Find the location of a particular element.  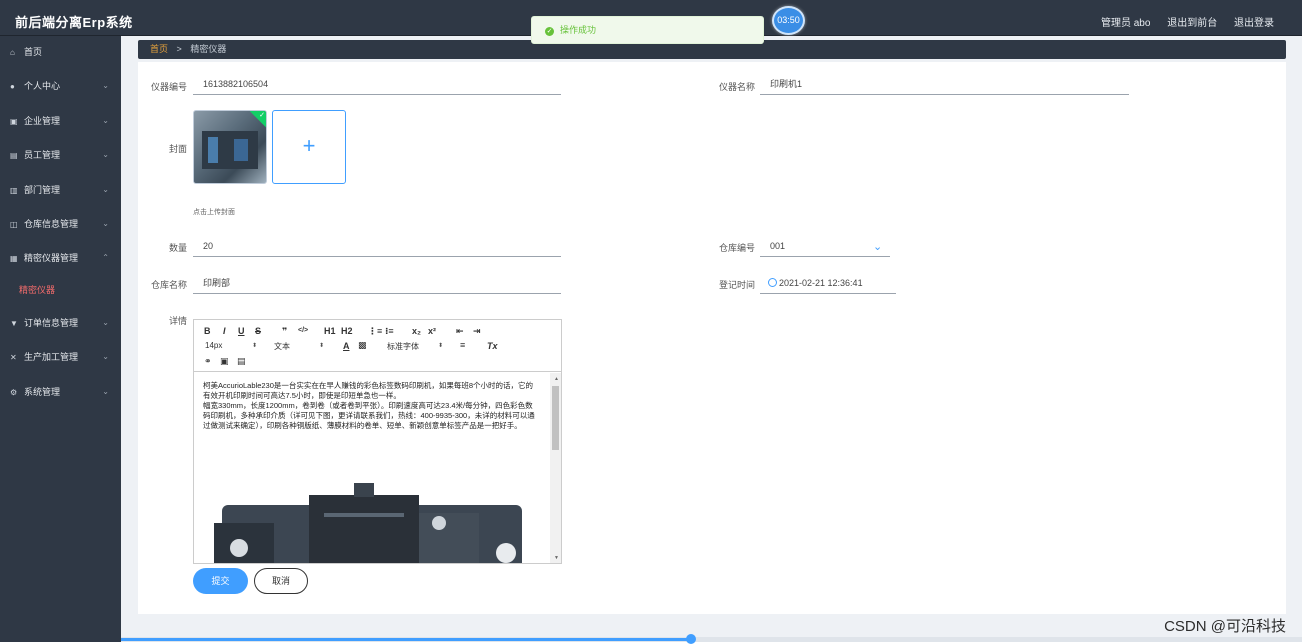

copy-icon: ◫ is located at coordinates (14, 224).